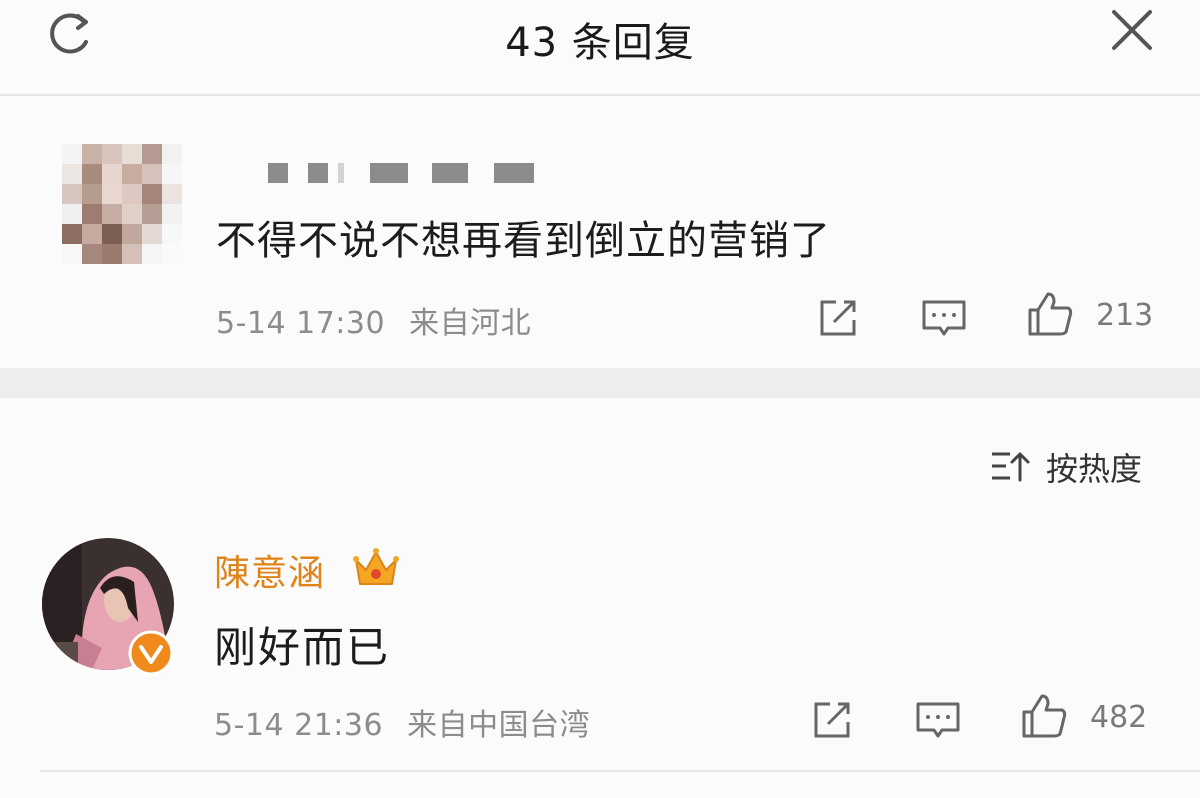  Describe the element at coordinates (376, 566) in the screenshot. I see `crown-icon` at that location.